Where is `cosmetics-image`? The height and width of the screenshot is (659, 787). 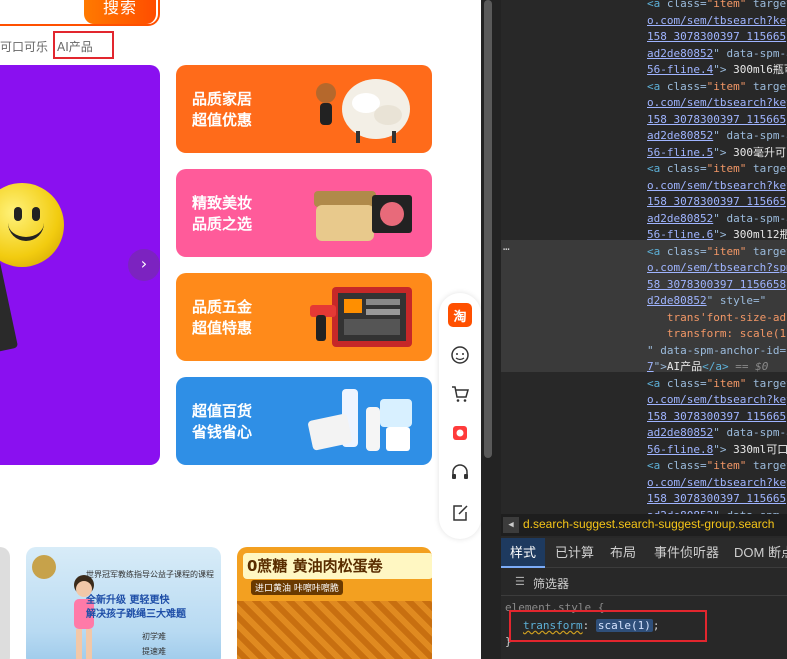
cosmetics-image is located at coordinates (363, 216).